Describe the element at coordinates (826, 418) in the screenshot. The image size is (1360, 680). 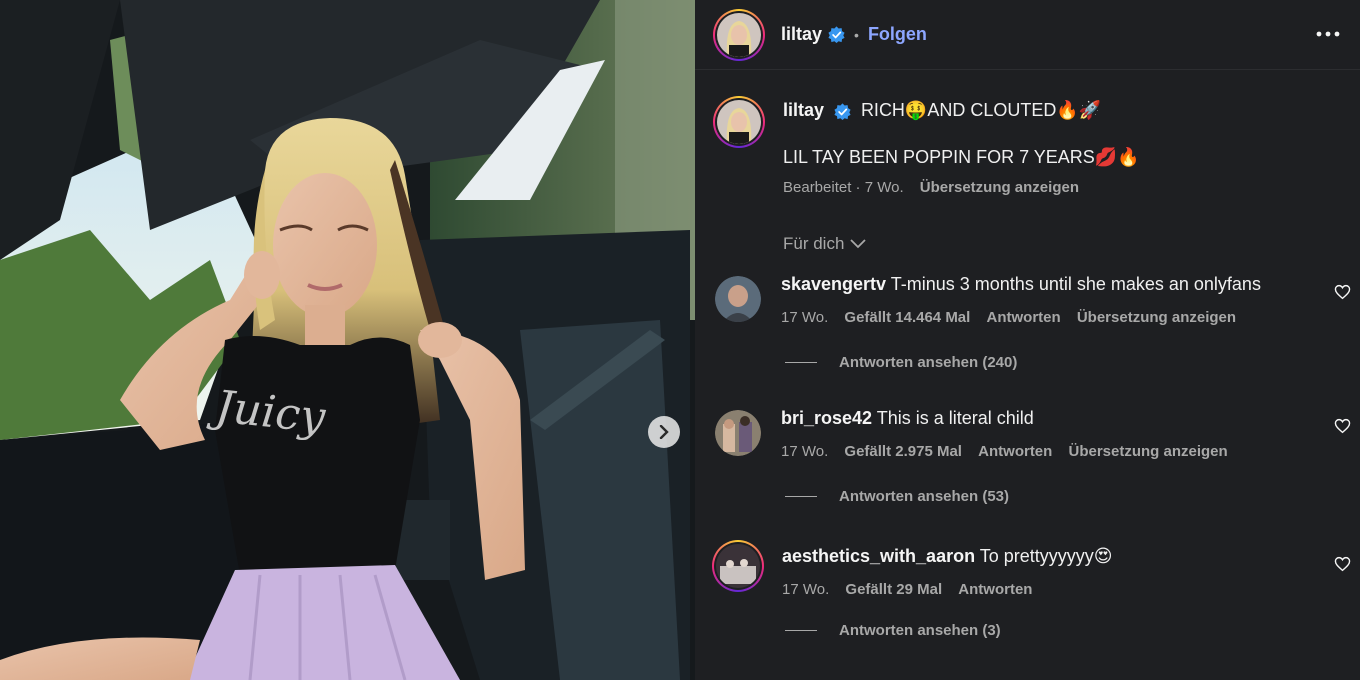
I see `comment-username: bri_rose42` at that location.